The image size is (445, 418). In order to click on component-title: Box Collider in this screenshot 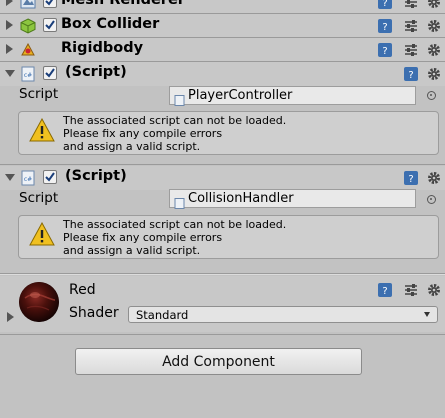, I will do `click(110, 24)`.